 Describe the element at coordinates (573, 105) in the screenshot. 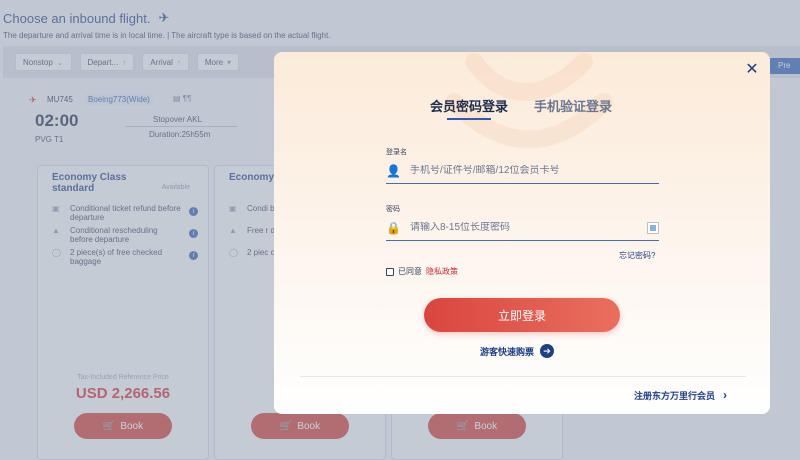

I see `tab-phone-login: 手机验证登录` at that location.